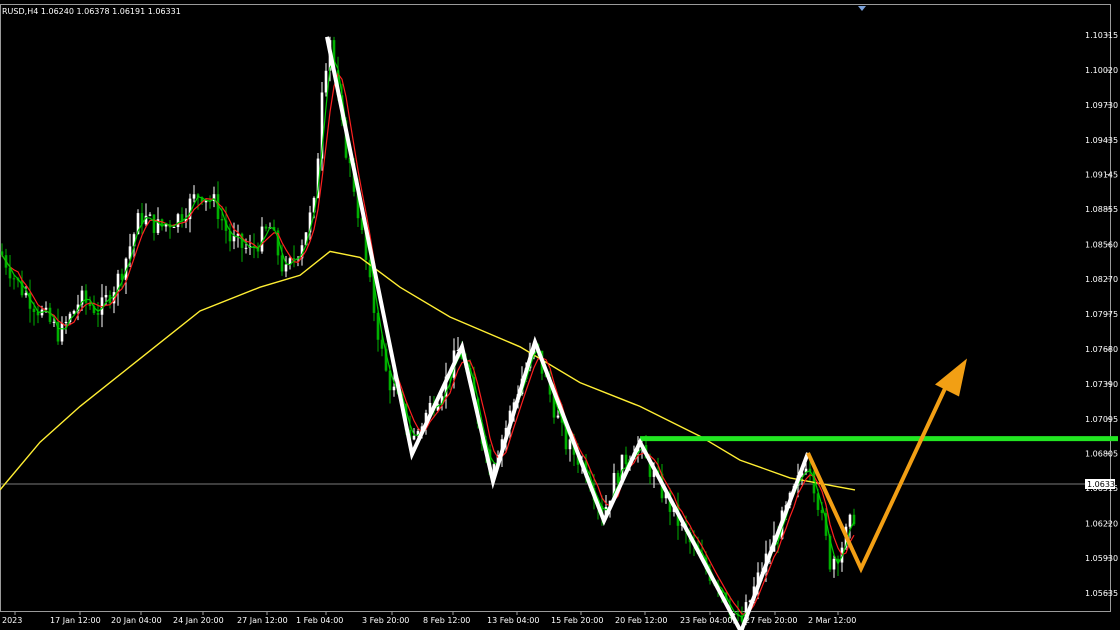 The width and height of the screenshot is (1120, 630). I want to click on time-tick-label: 15 Feb 20:00, so click(577, 620).